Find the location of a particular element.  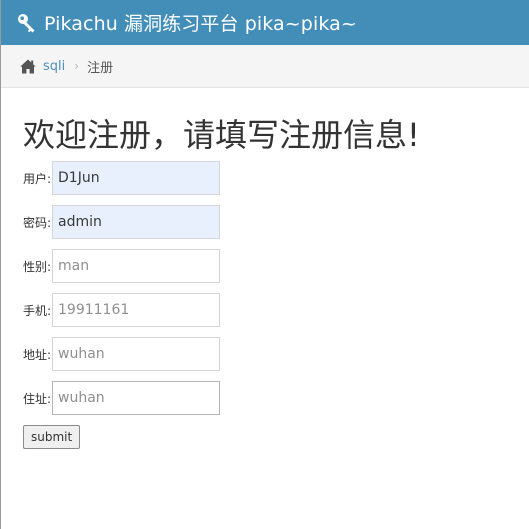

password-input is located at coordinates (136, 222).